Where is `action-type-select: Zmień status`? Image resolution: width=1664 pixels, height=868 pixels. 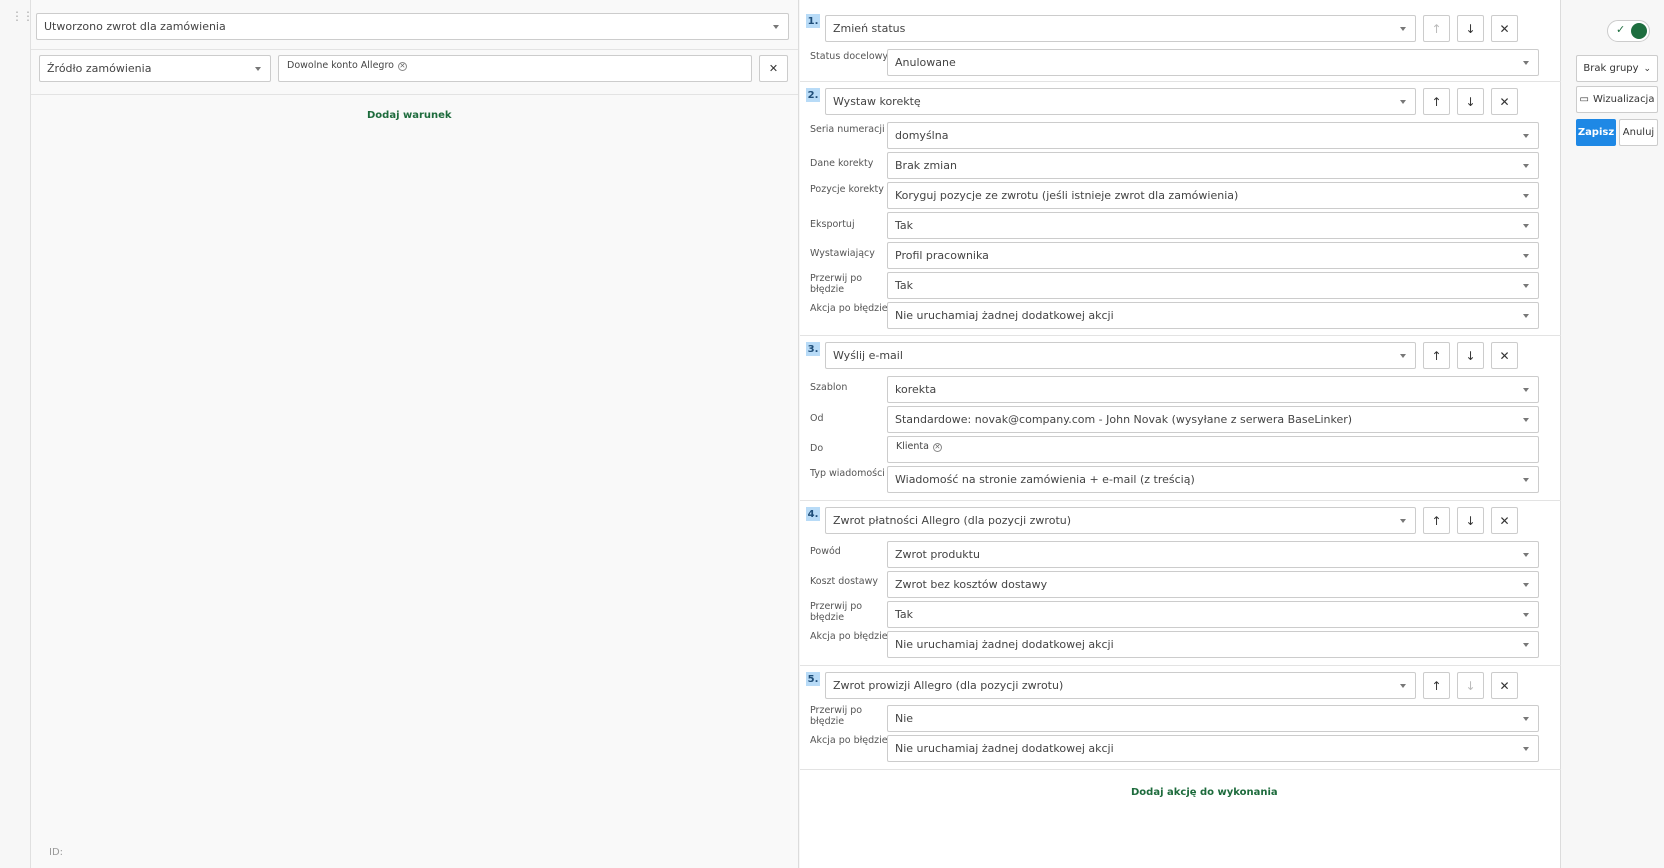
action-type-select: Zmień status is located at coordinates (1120, 28).